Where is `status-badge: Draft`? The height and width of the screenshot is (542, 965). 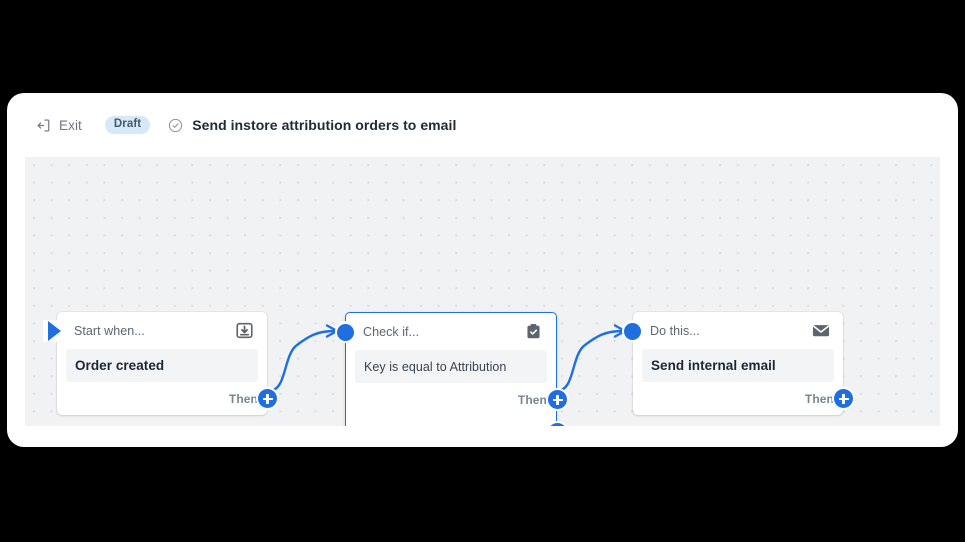 status-badge: Draft is located at coordinates (127, 125).